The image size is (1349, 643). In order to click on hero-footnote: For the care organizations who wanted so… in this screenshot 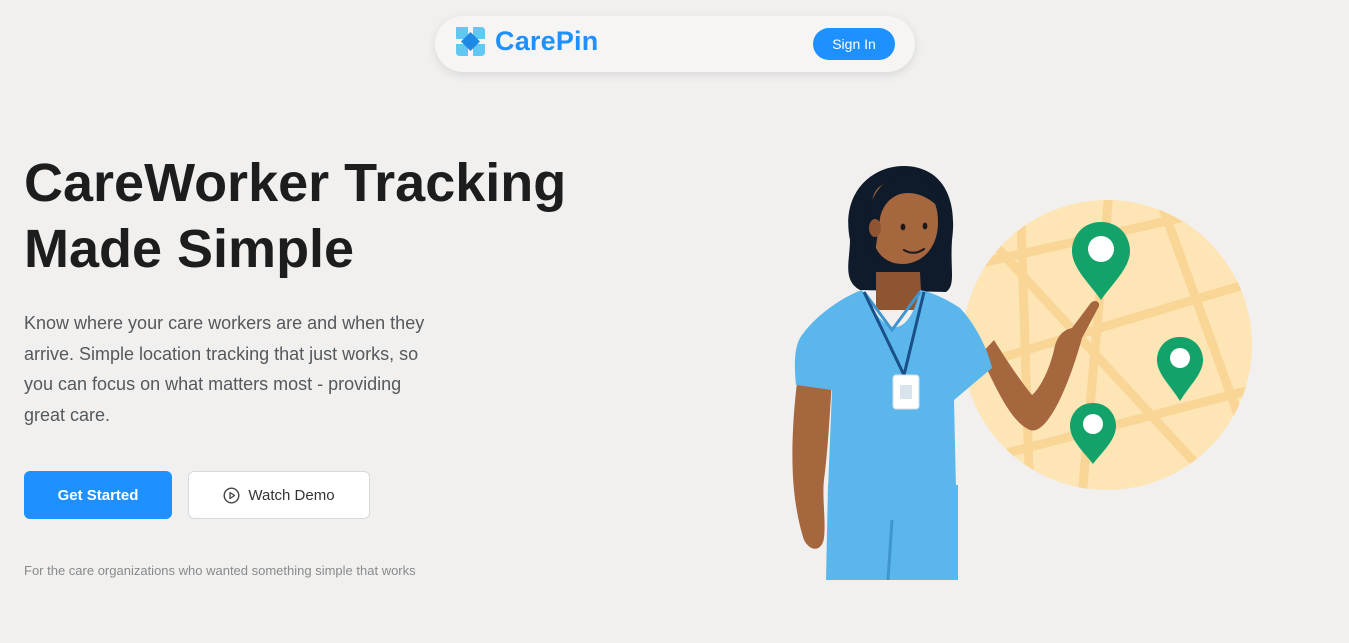, I will do `click(220, 570)`.